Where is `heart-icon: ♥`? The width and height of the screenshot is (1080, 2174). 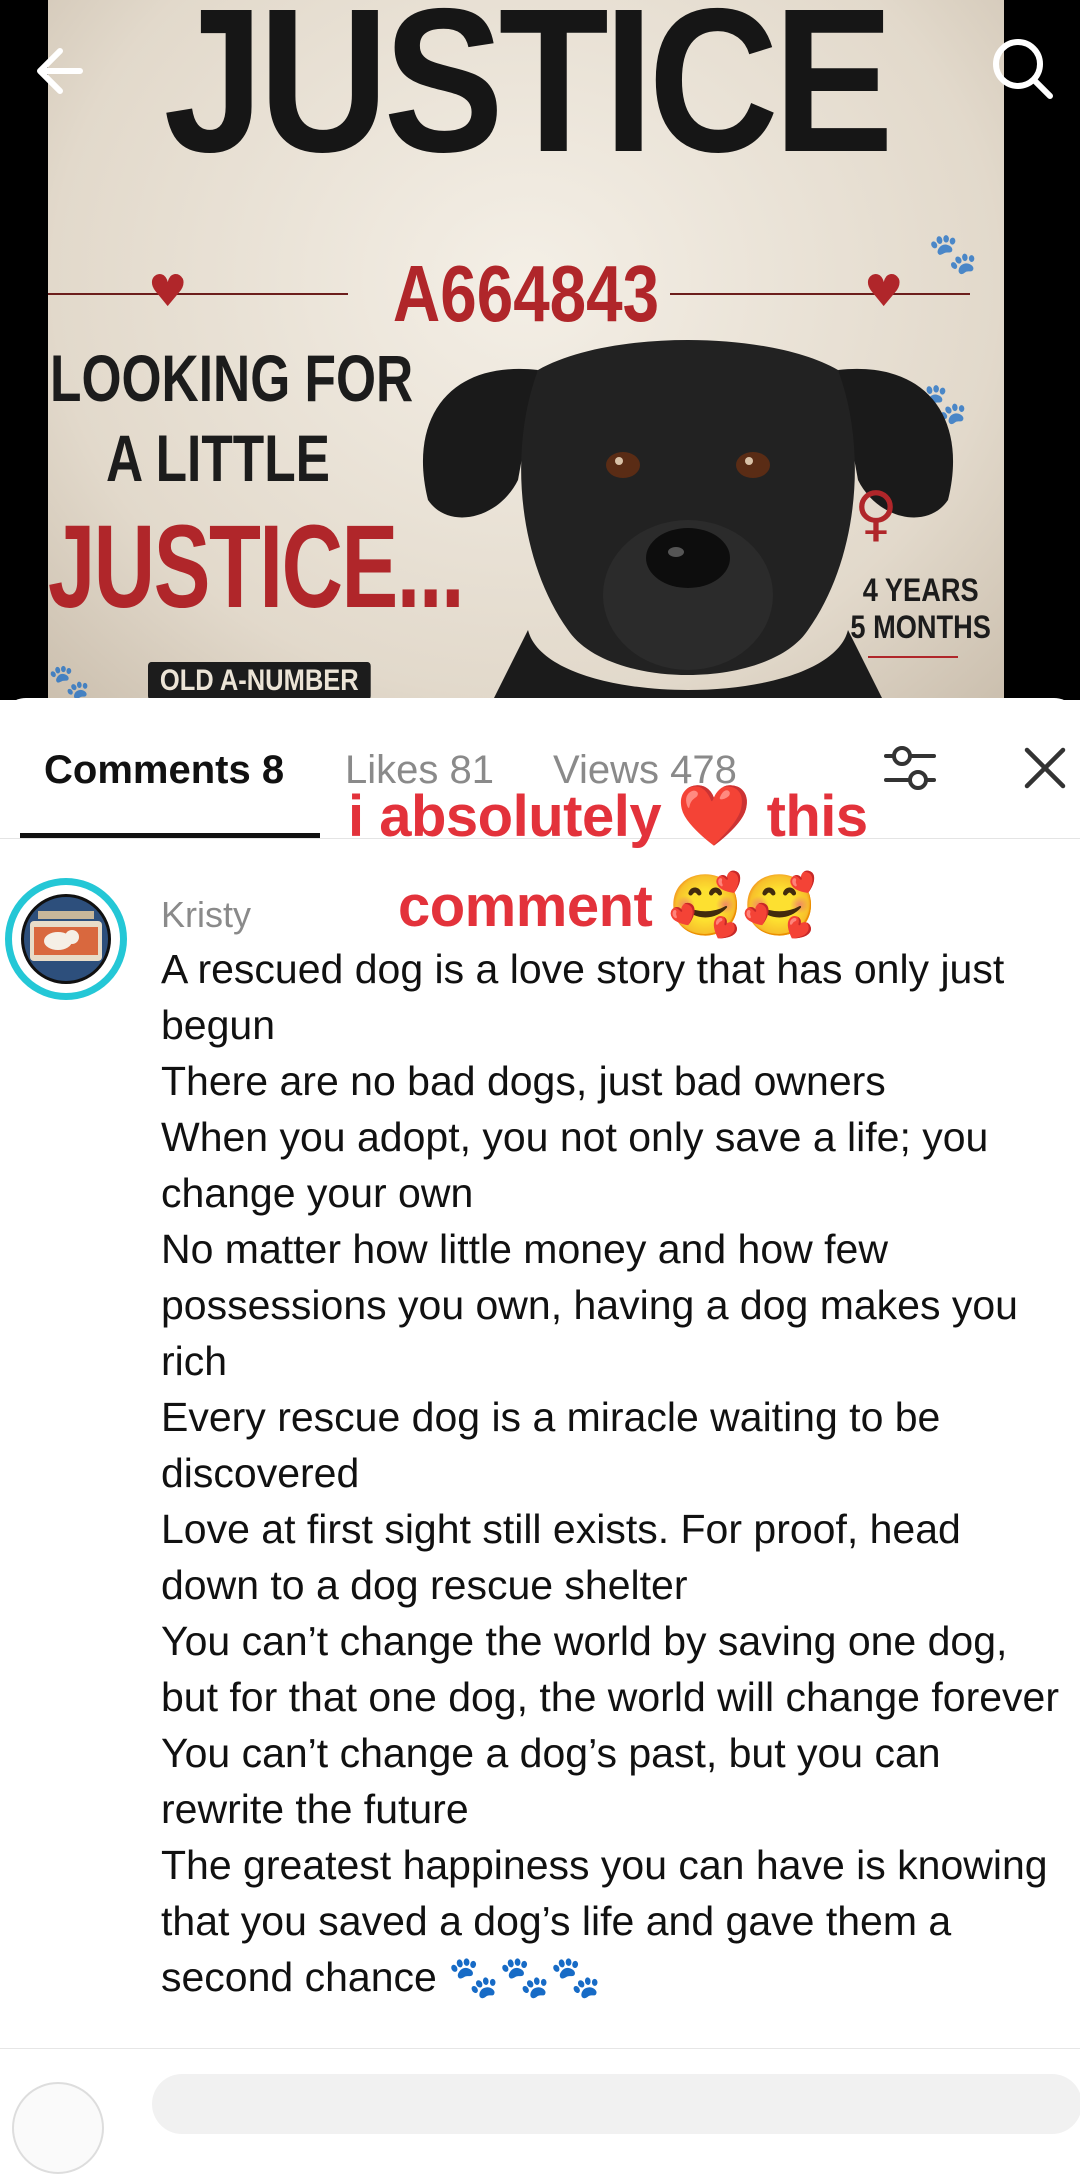
heart-icon: ♥ is located at coordinates (884, 291).